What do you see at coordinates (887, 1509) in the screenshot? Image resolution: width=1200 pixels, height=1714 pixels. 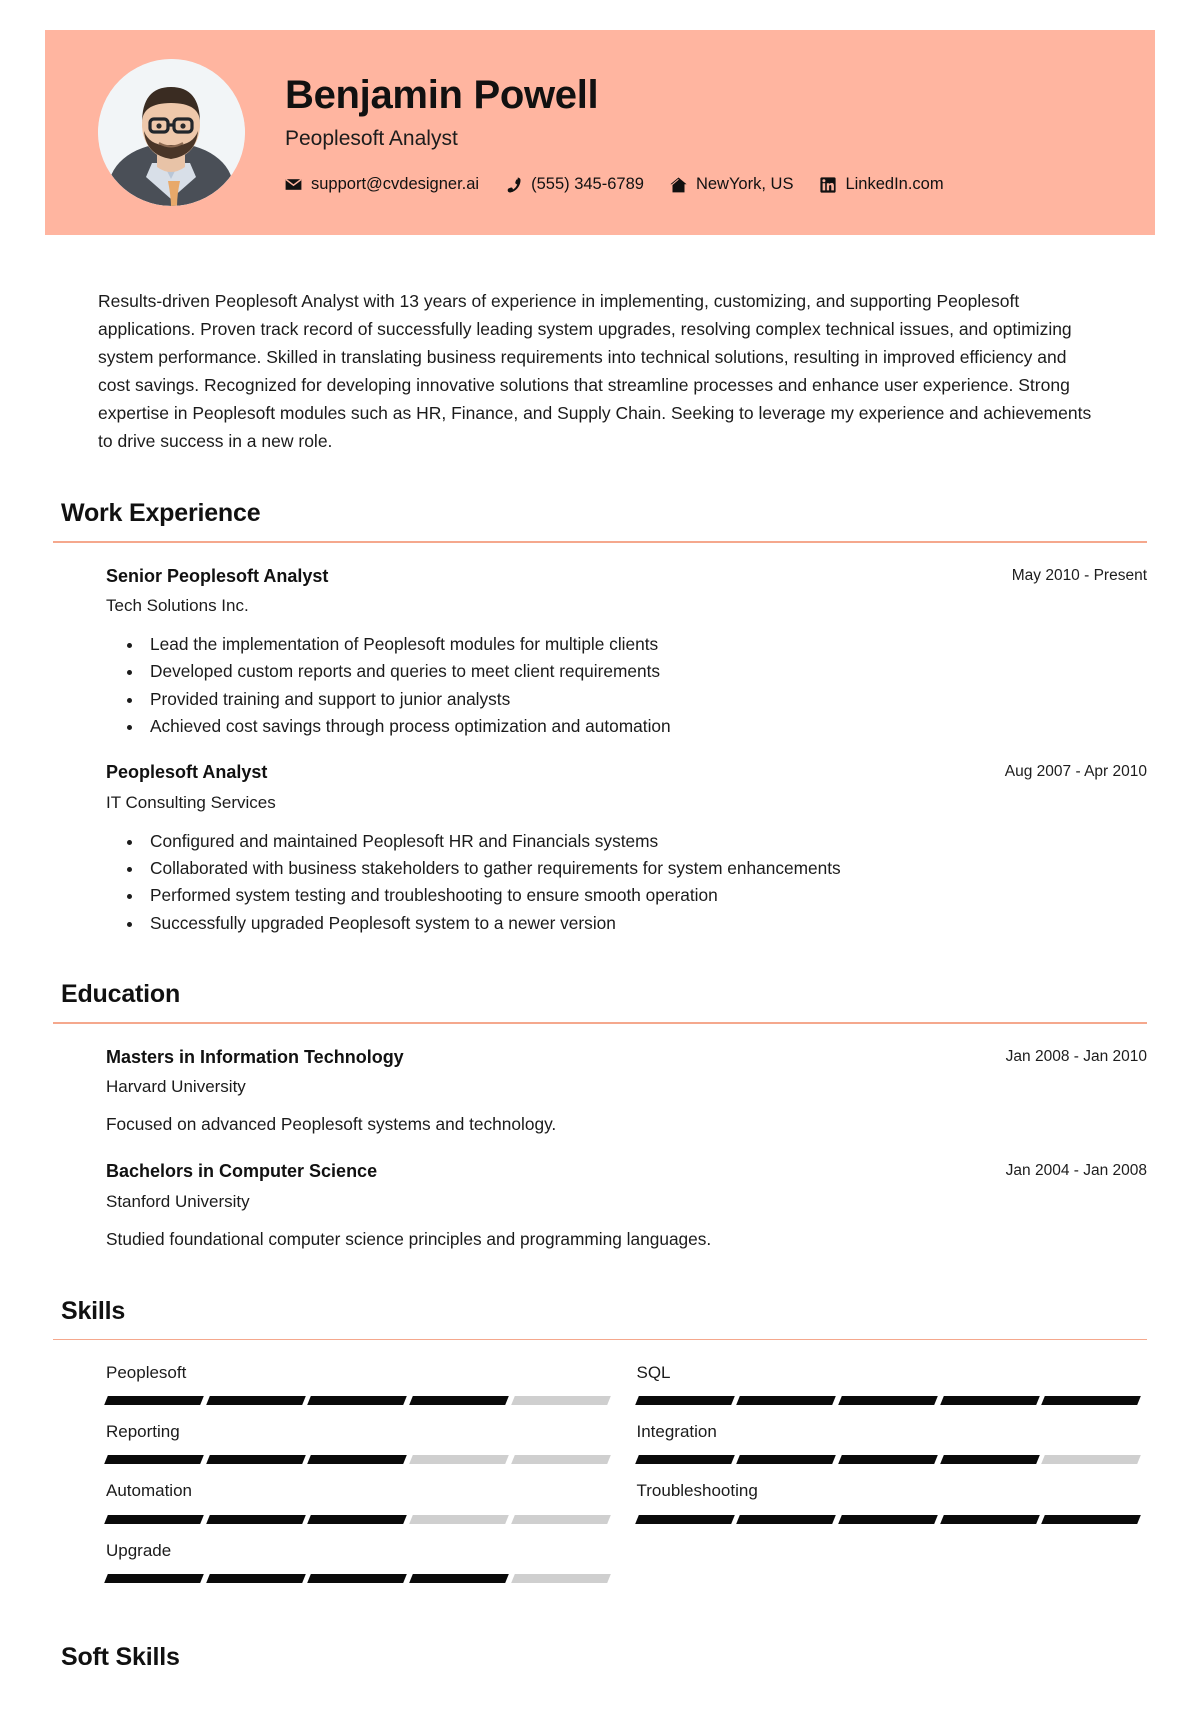 I see `skill-item: Troubleshooting` at bounding box center [887, 1509].